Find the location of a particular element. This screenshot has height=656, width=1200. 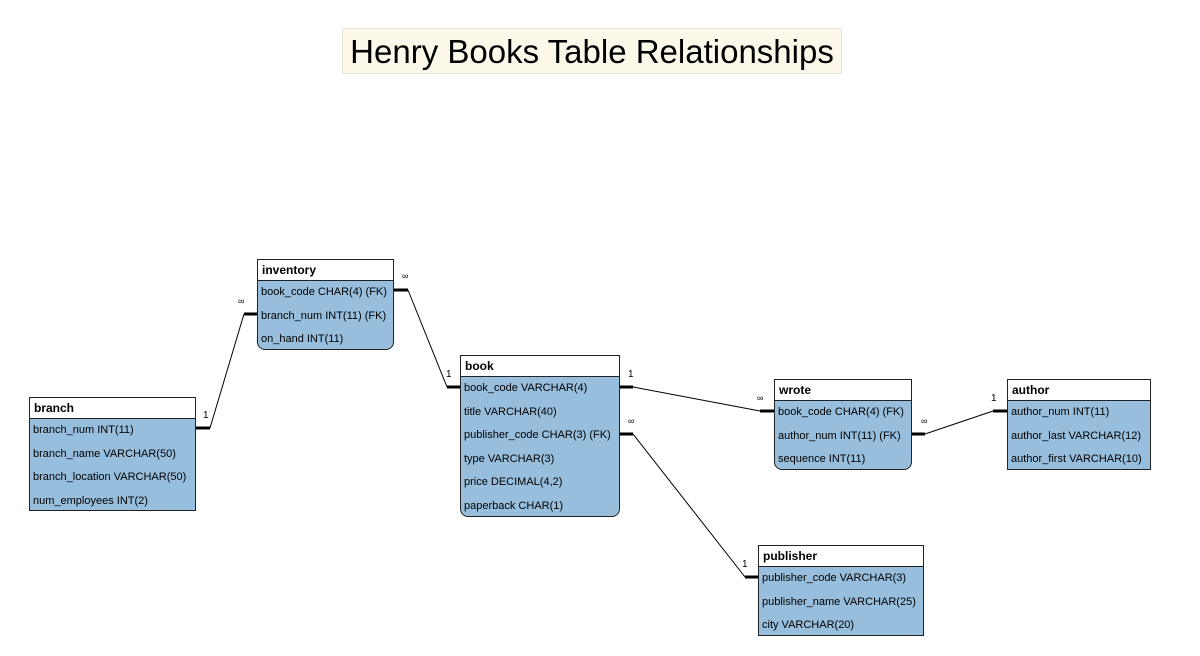

field-row: author_num INT(11) (FK) is located at coordinates (839, 435).